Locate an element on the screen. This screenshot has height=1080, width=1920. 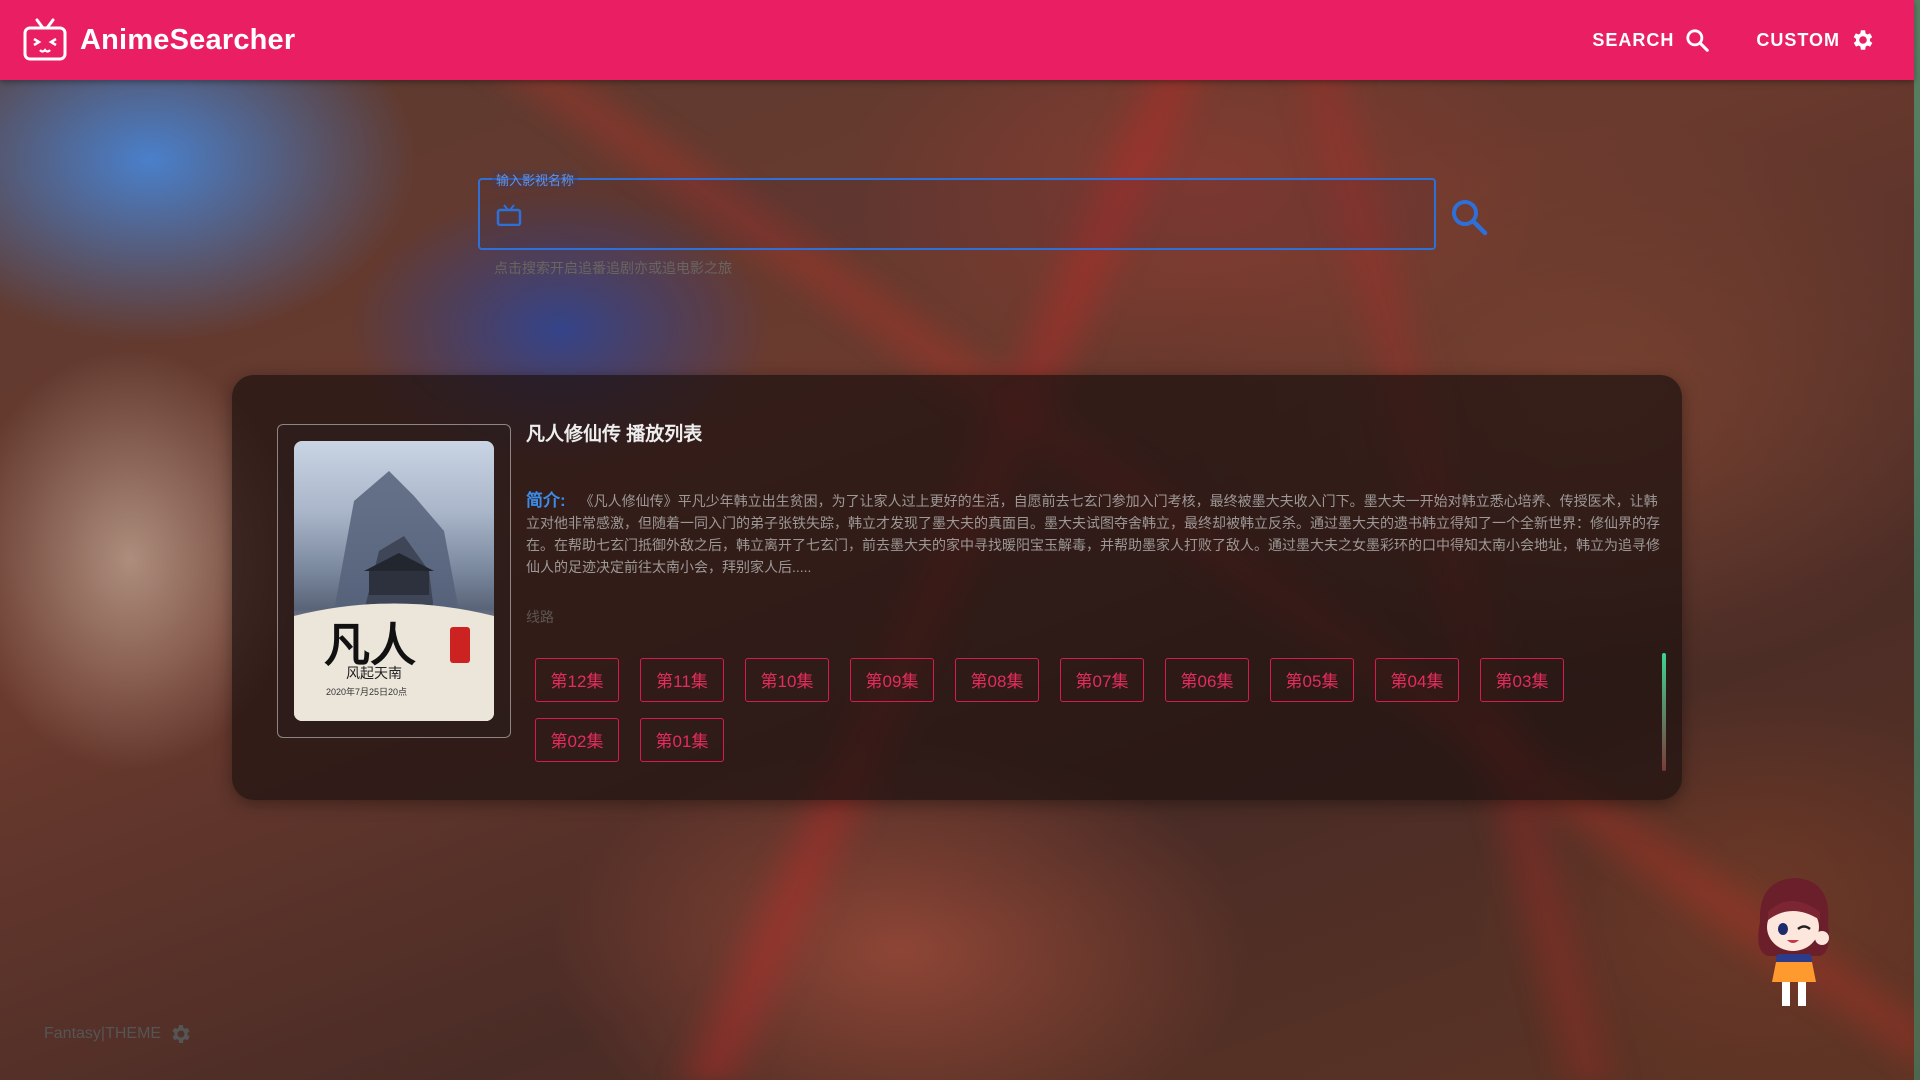
episode-button: 第06集 is located at coordinates (1207, 680).